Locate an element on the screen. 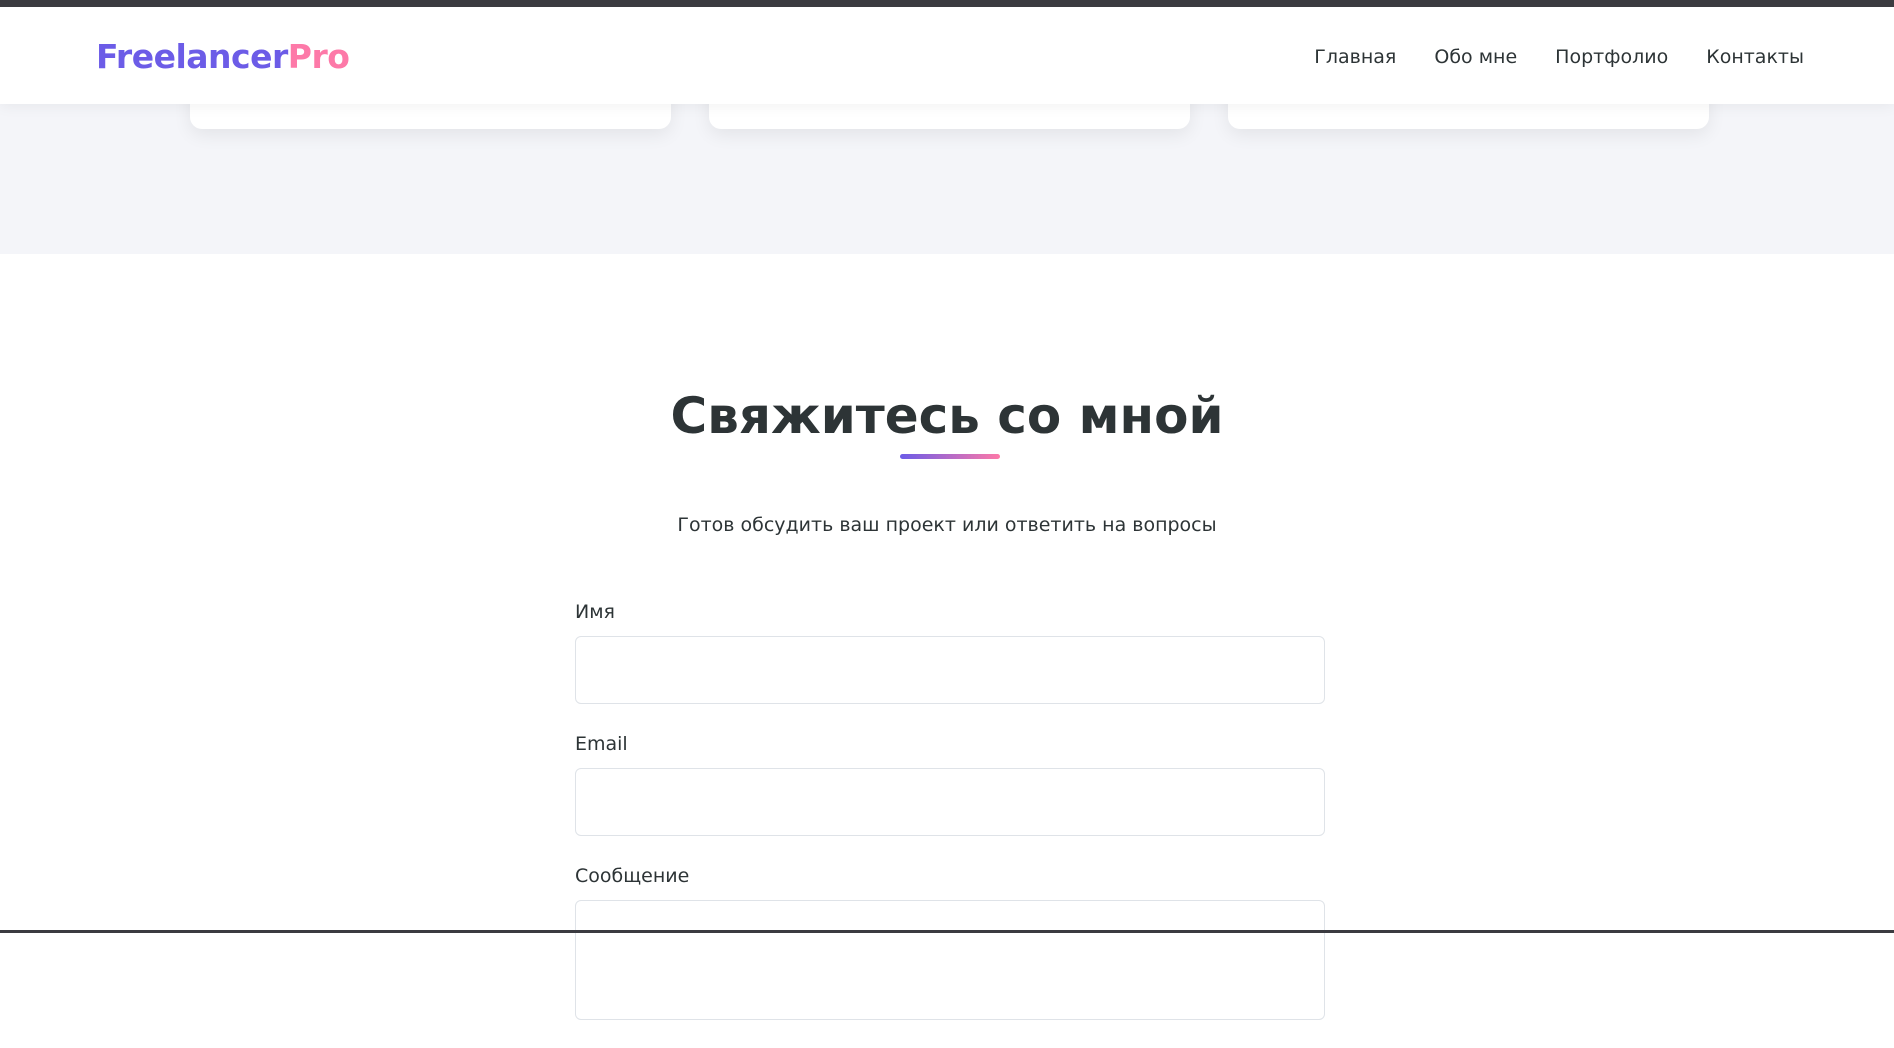 The image size is (1894, 1048). logo-text-accent: Pro is located at coordinates (318, 56).